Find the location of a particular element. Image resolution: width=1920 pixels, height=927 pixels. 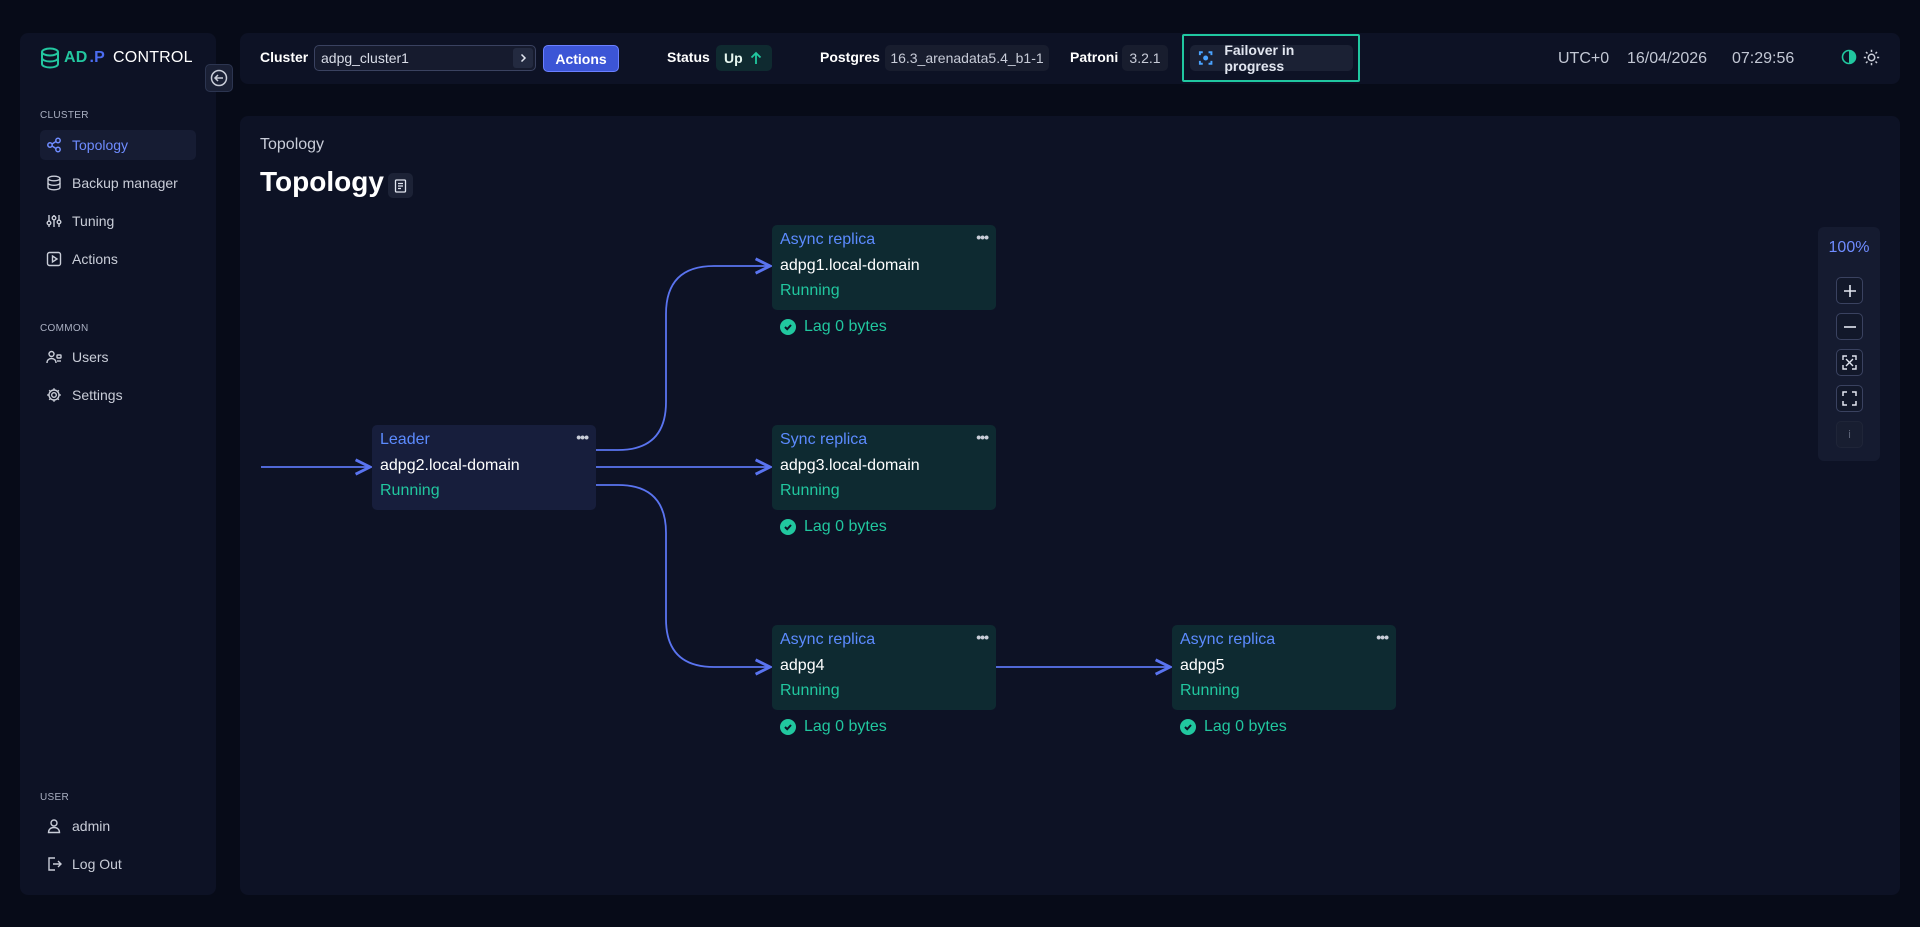

actions-button: Actions is located at coordinates (581, 58).